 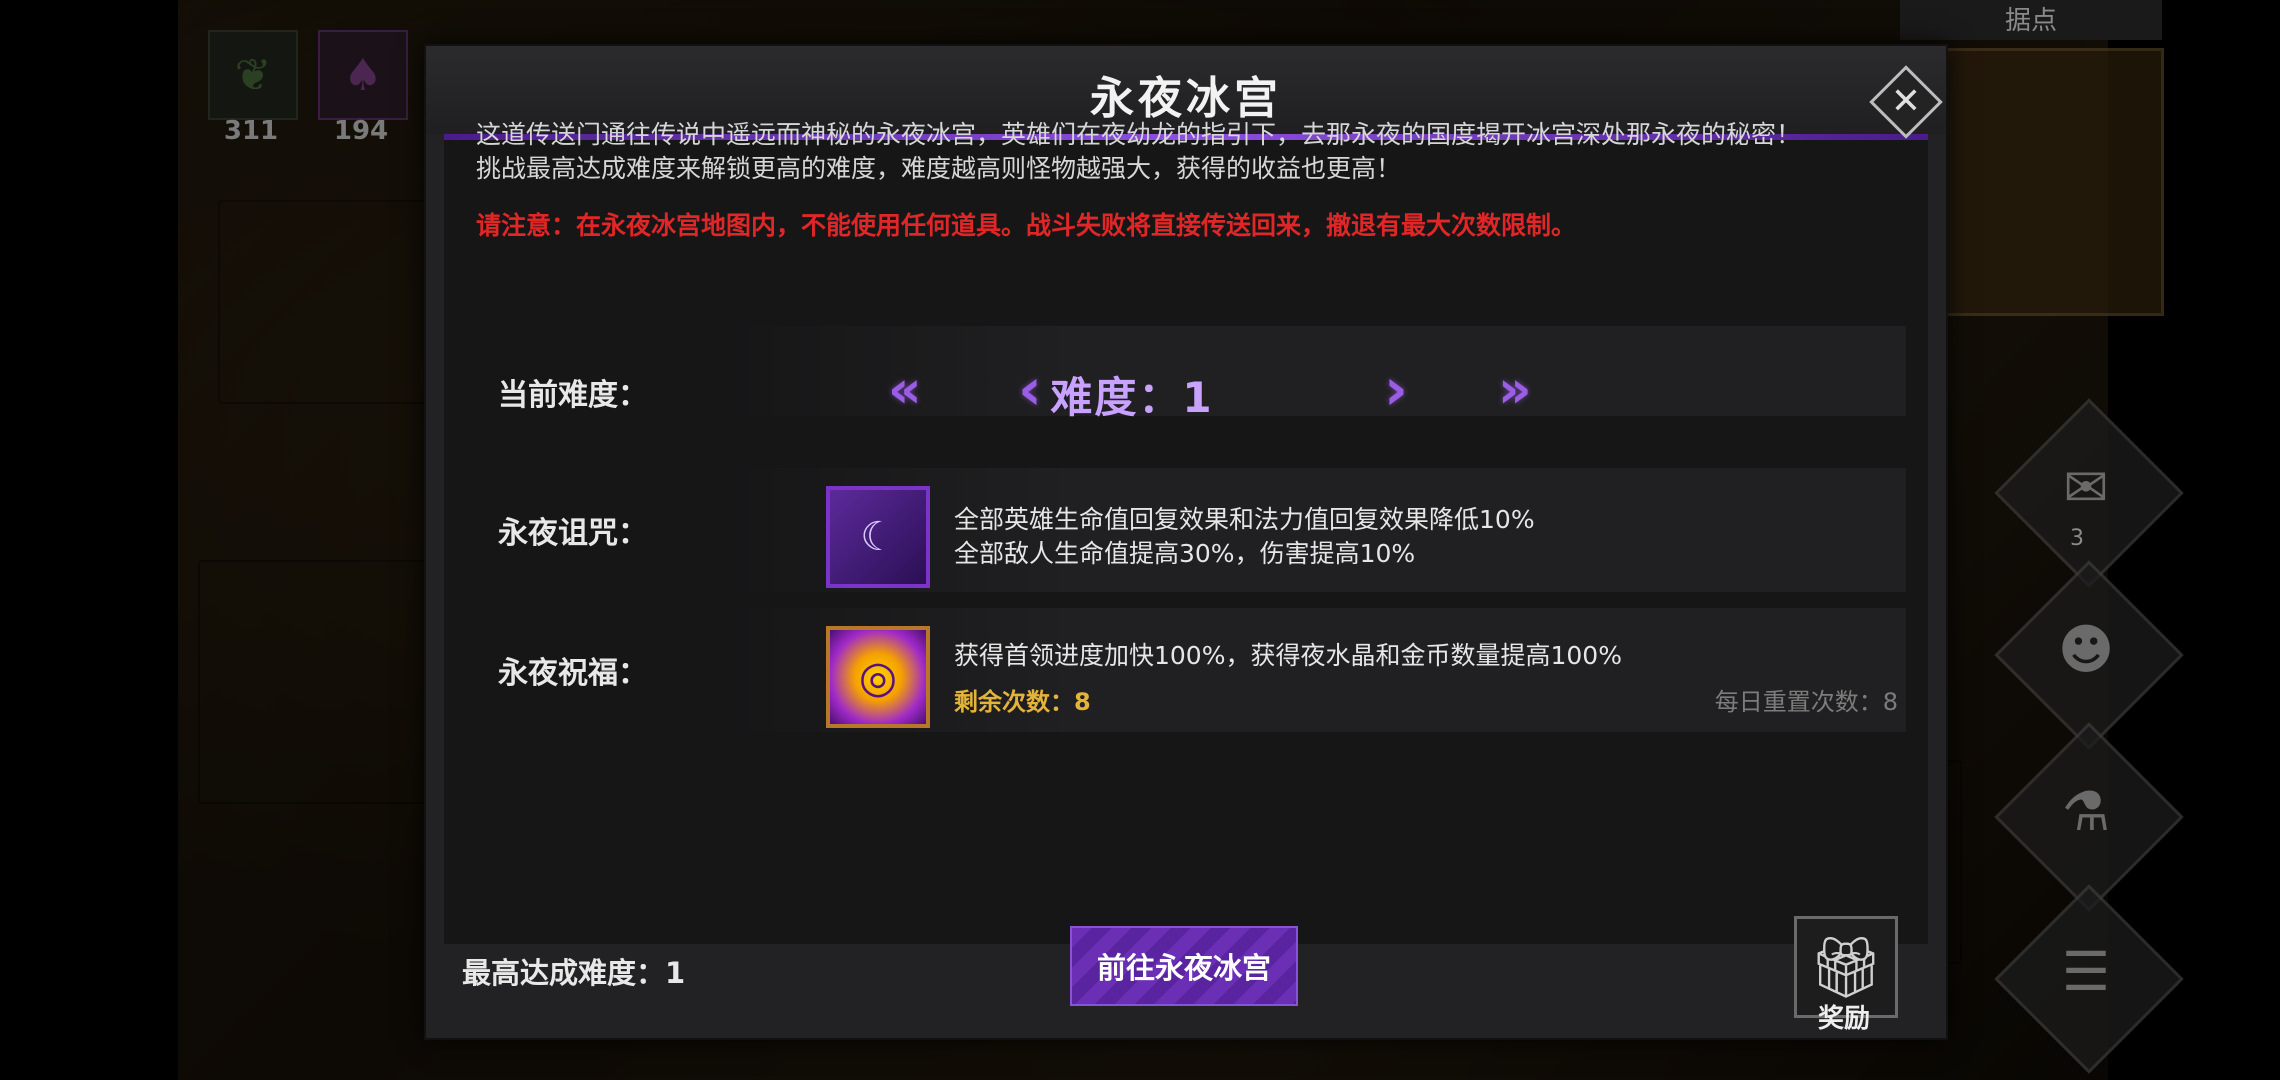 What do you see at coordinates (1843, 1019) in the screenshot?
I see `reward-label: 奖励` at bounding box center [1843, 1019].